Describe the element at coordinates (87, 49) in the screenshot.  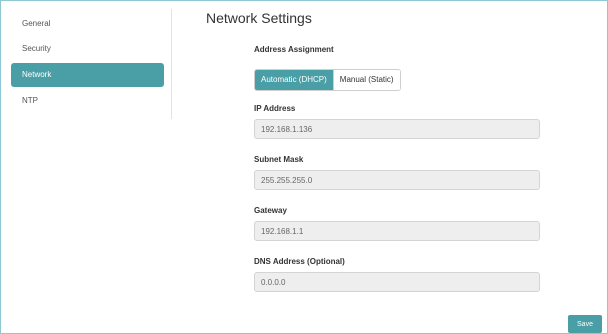
I see `sidebar-item-security: Security` at that location.